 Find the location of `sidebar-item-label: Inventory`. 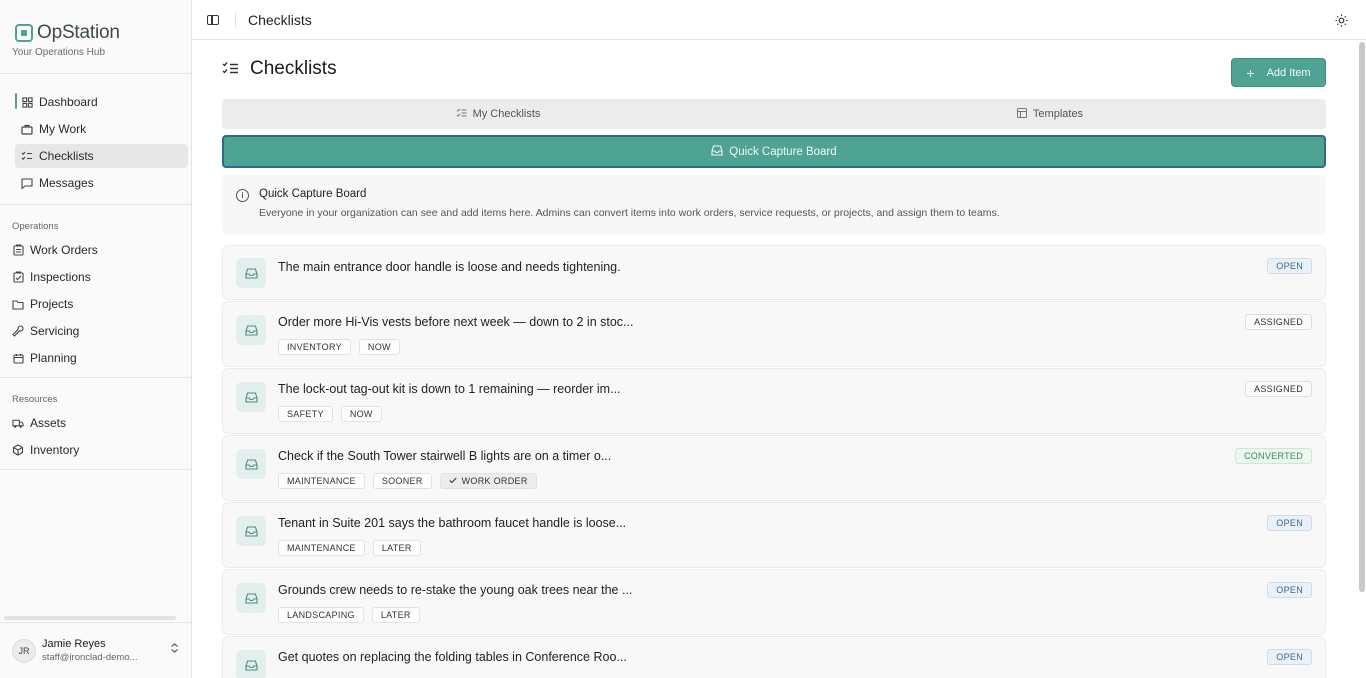

sidebar-item-label: Inventory is located at coordinates (55, 450).